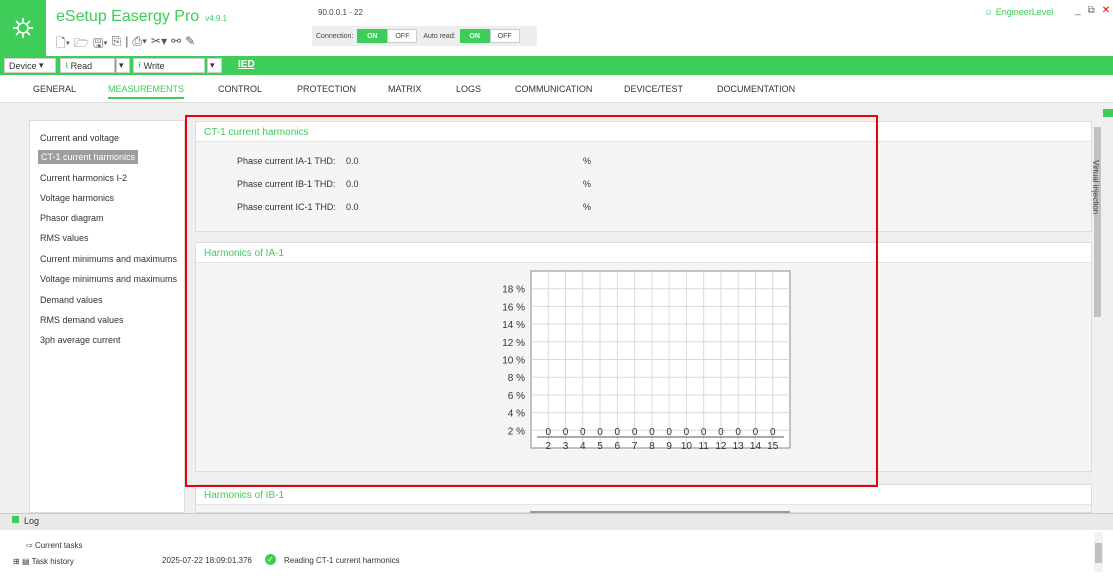 The height and width of the screenshot is (577, 1113). What do you see at coordinates (504, 36) in the screenshot?
I see `auto-read-off-toggle: OFF` at bounding box center [504, 36].